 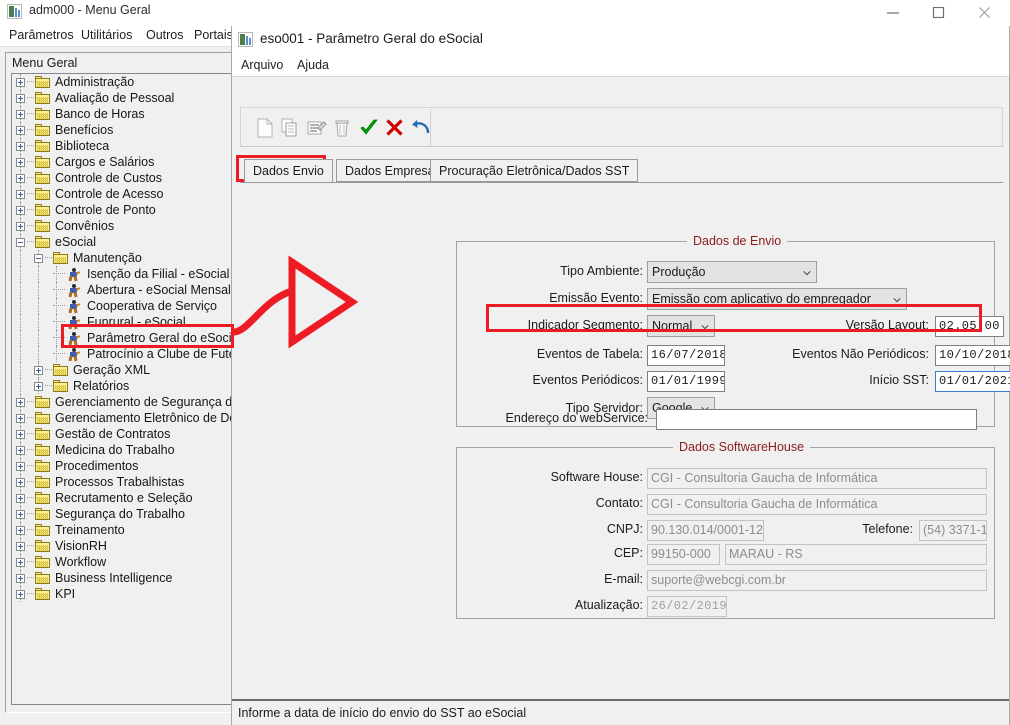 I want to click on menu-ajuda: Ajuda, so click(x=313, y=65).